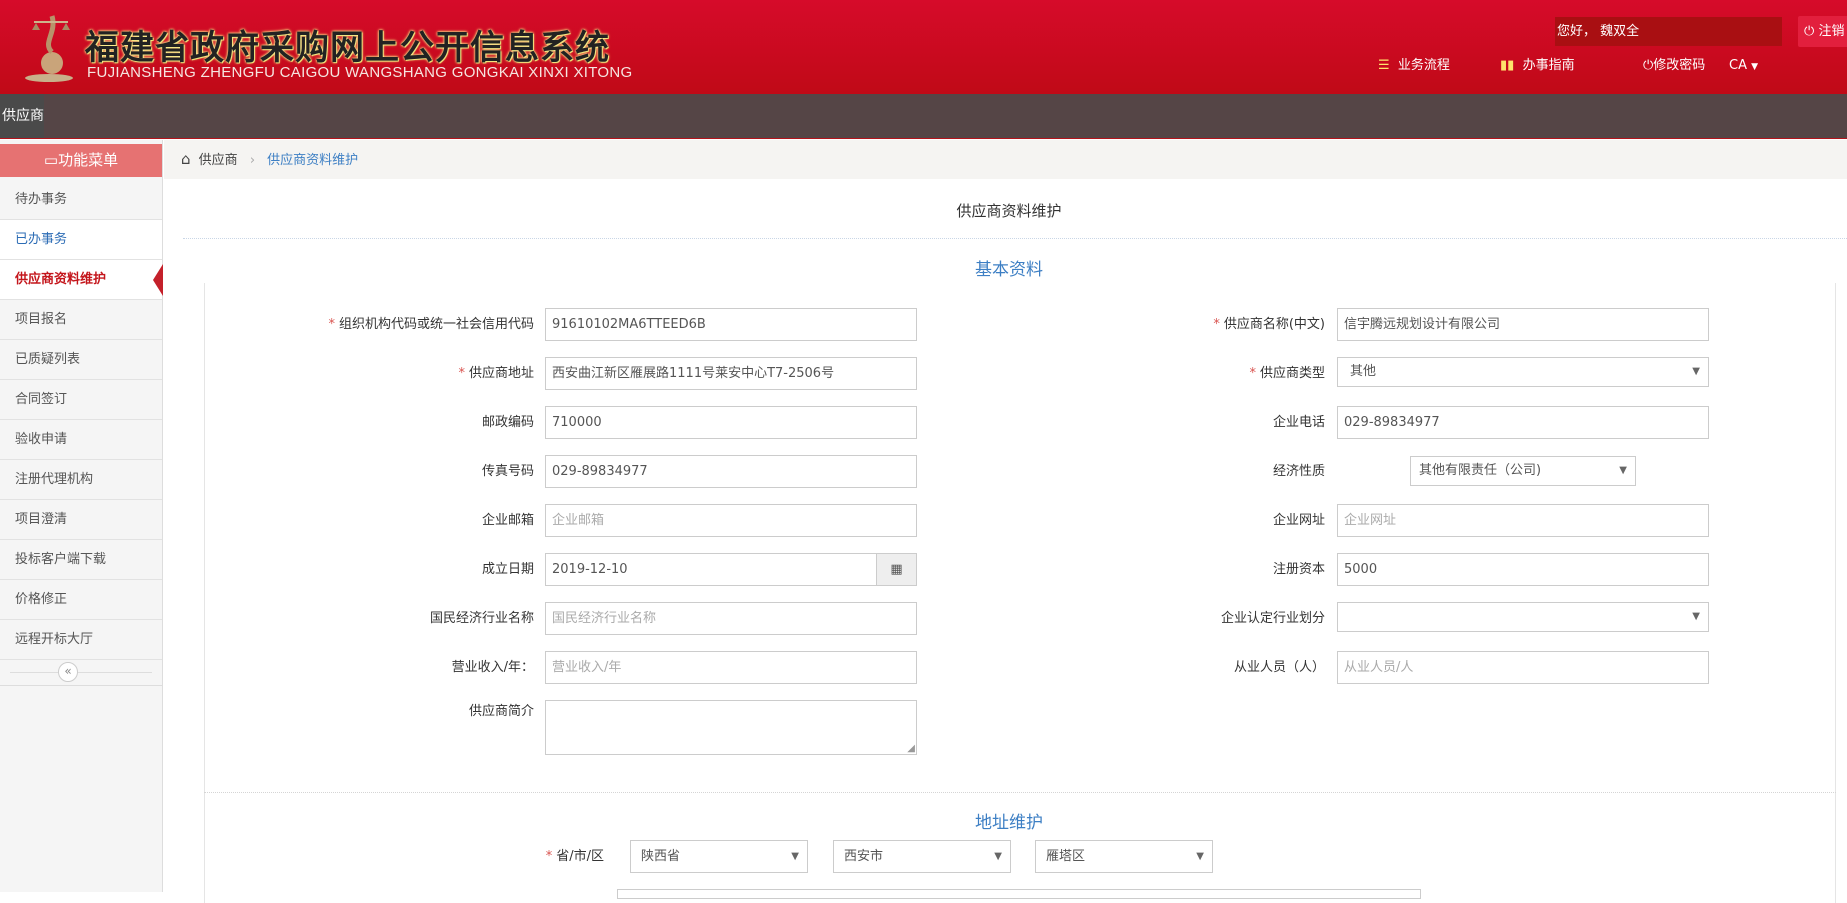 This screenshot has width=1847, height=903. Describe the element at coordinates (51, 160) in the screenshot. I see `monitor-icon: ▭` at that location.